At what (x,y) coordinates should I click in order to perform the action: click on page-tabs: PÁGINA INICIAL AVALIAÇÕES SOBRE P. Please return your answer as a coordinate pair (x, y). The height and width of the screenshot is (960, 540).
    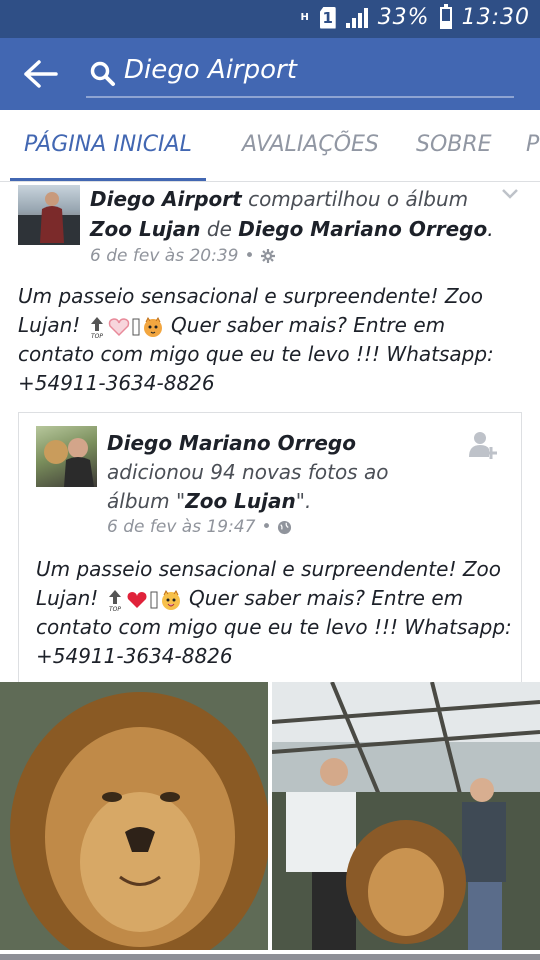
    Looking at the image, I should click on (270, 146).